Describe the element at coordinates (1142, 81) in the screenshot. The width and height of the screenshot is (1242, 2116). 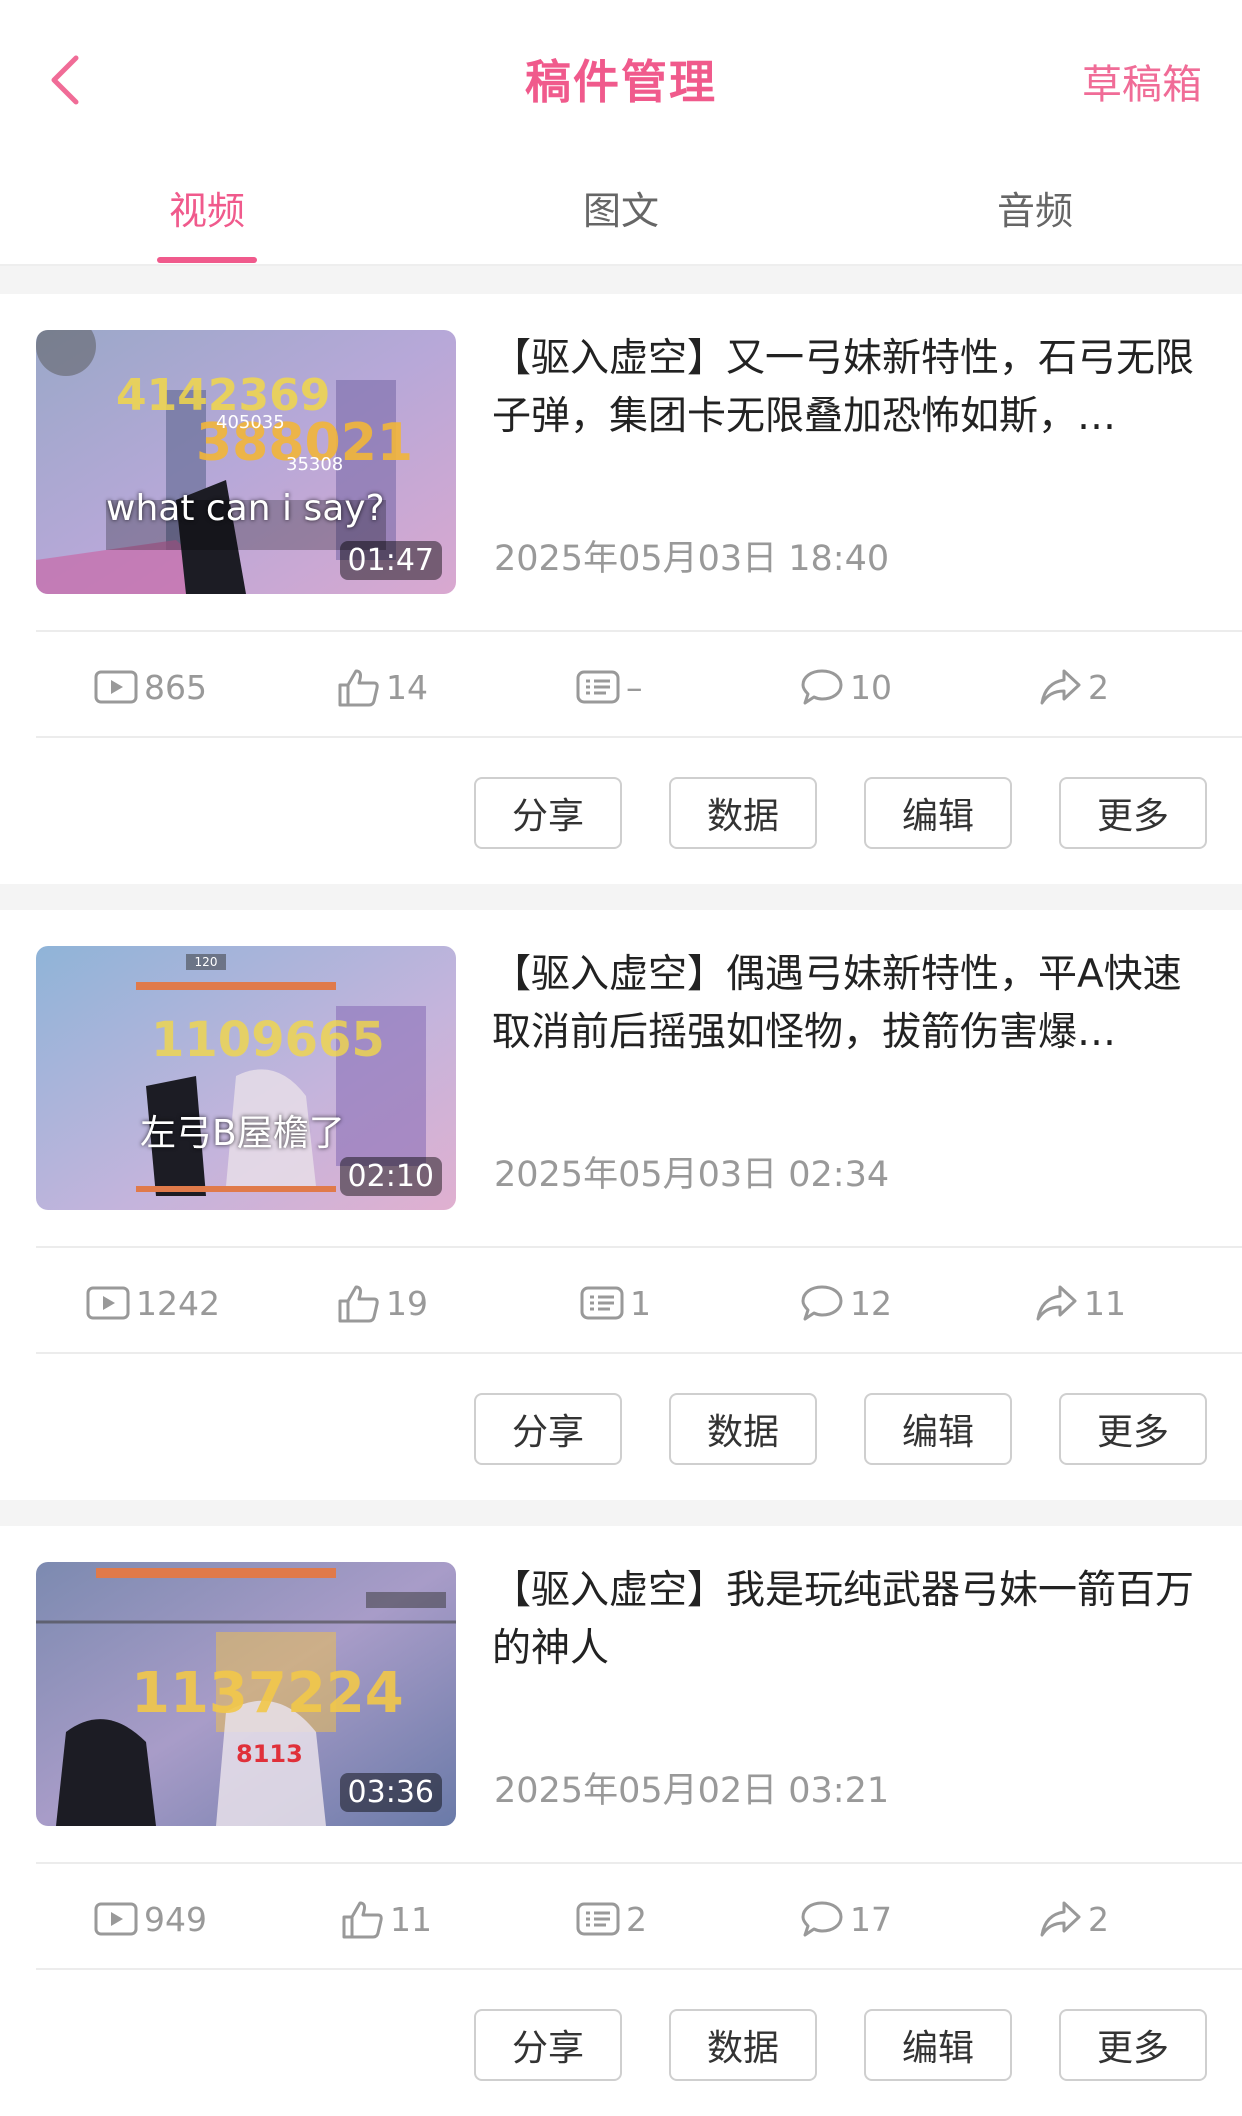
I see `drafts-button: 草稿箱` at that location.